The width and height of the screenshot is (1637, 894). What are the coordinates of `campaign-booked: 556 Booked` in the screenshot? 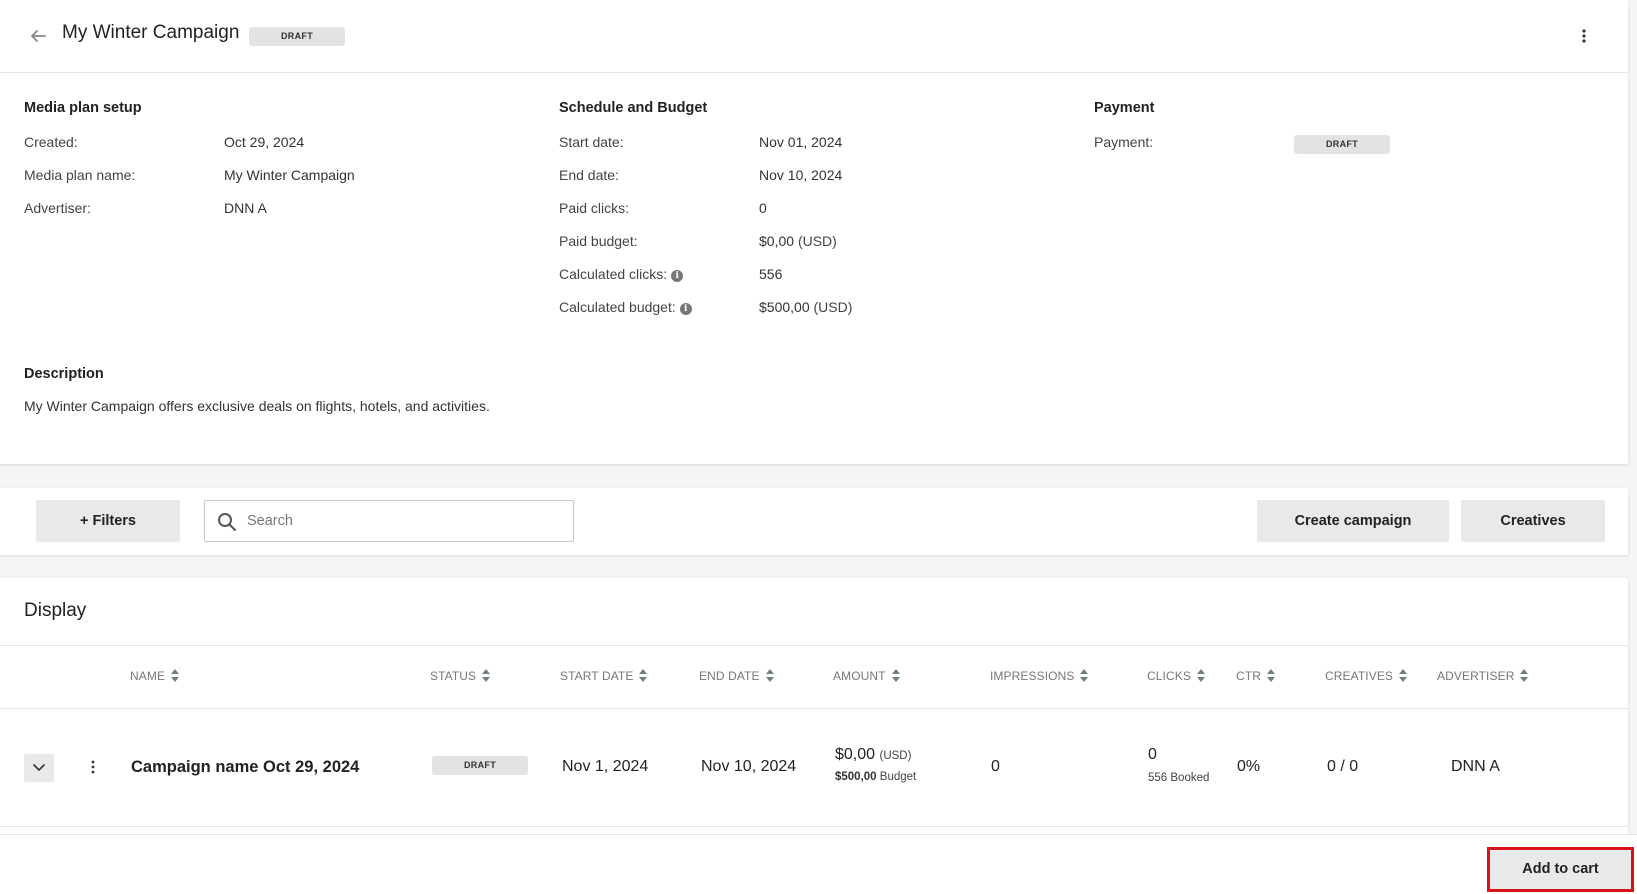 It's located at (1179, 778).